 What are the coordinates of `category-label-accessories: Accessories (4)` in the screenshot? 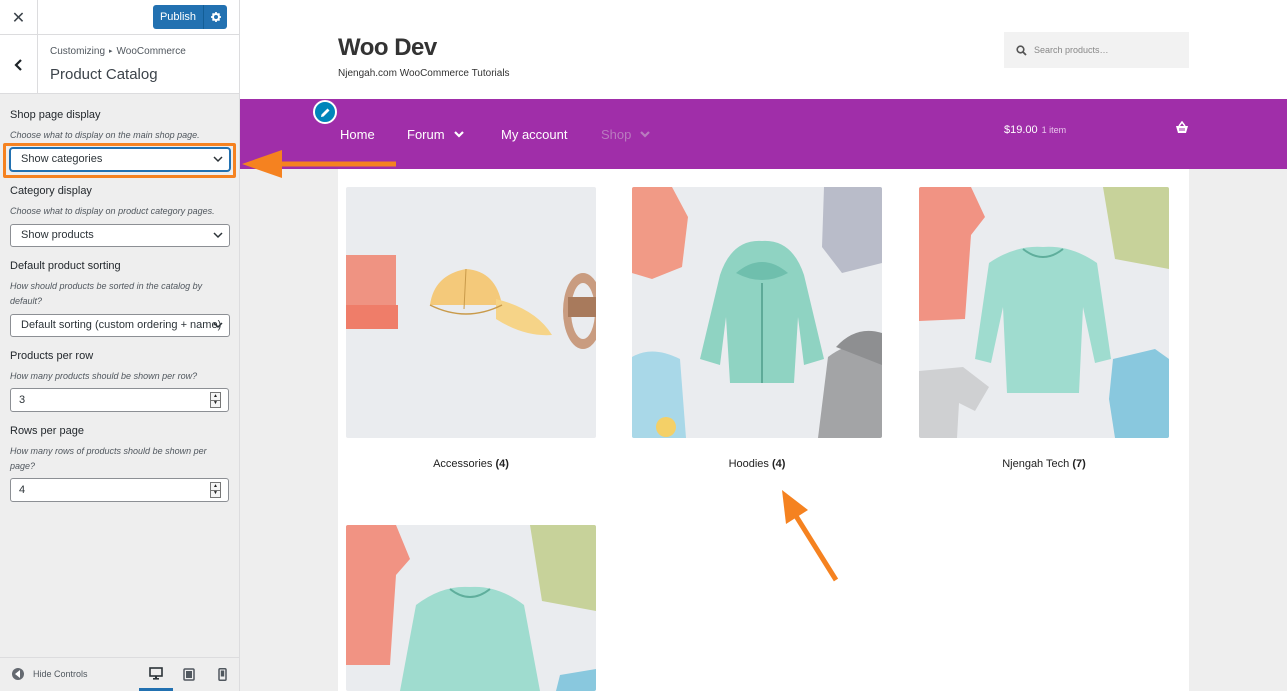 It's located at (471, 464).